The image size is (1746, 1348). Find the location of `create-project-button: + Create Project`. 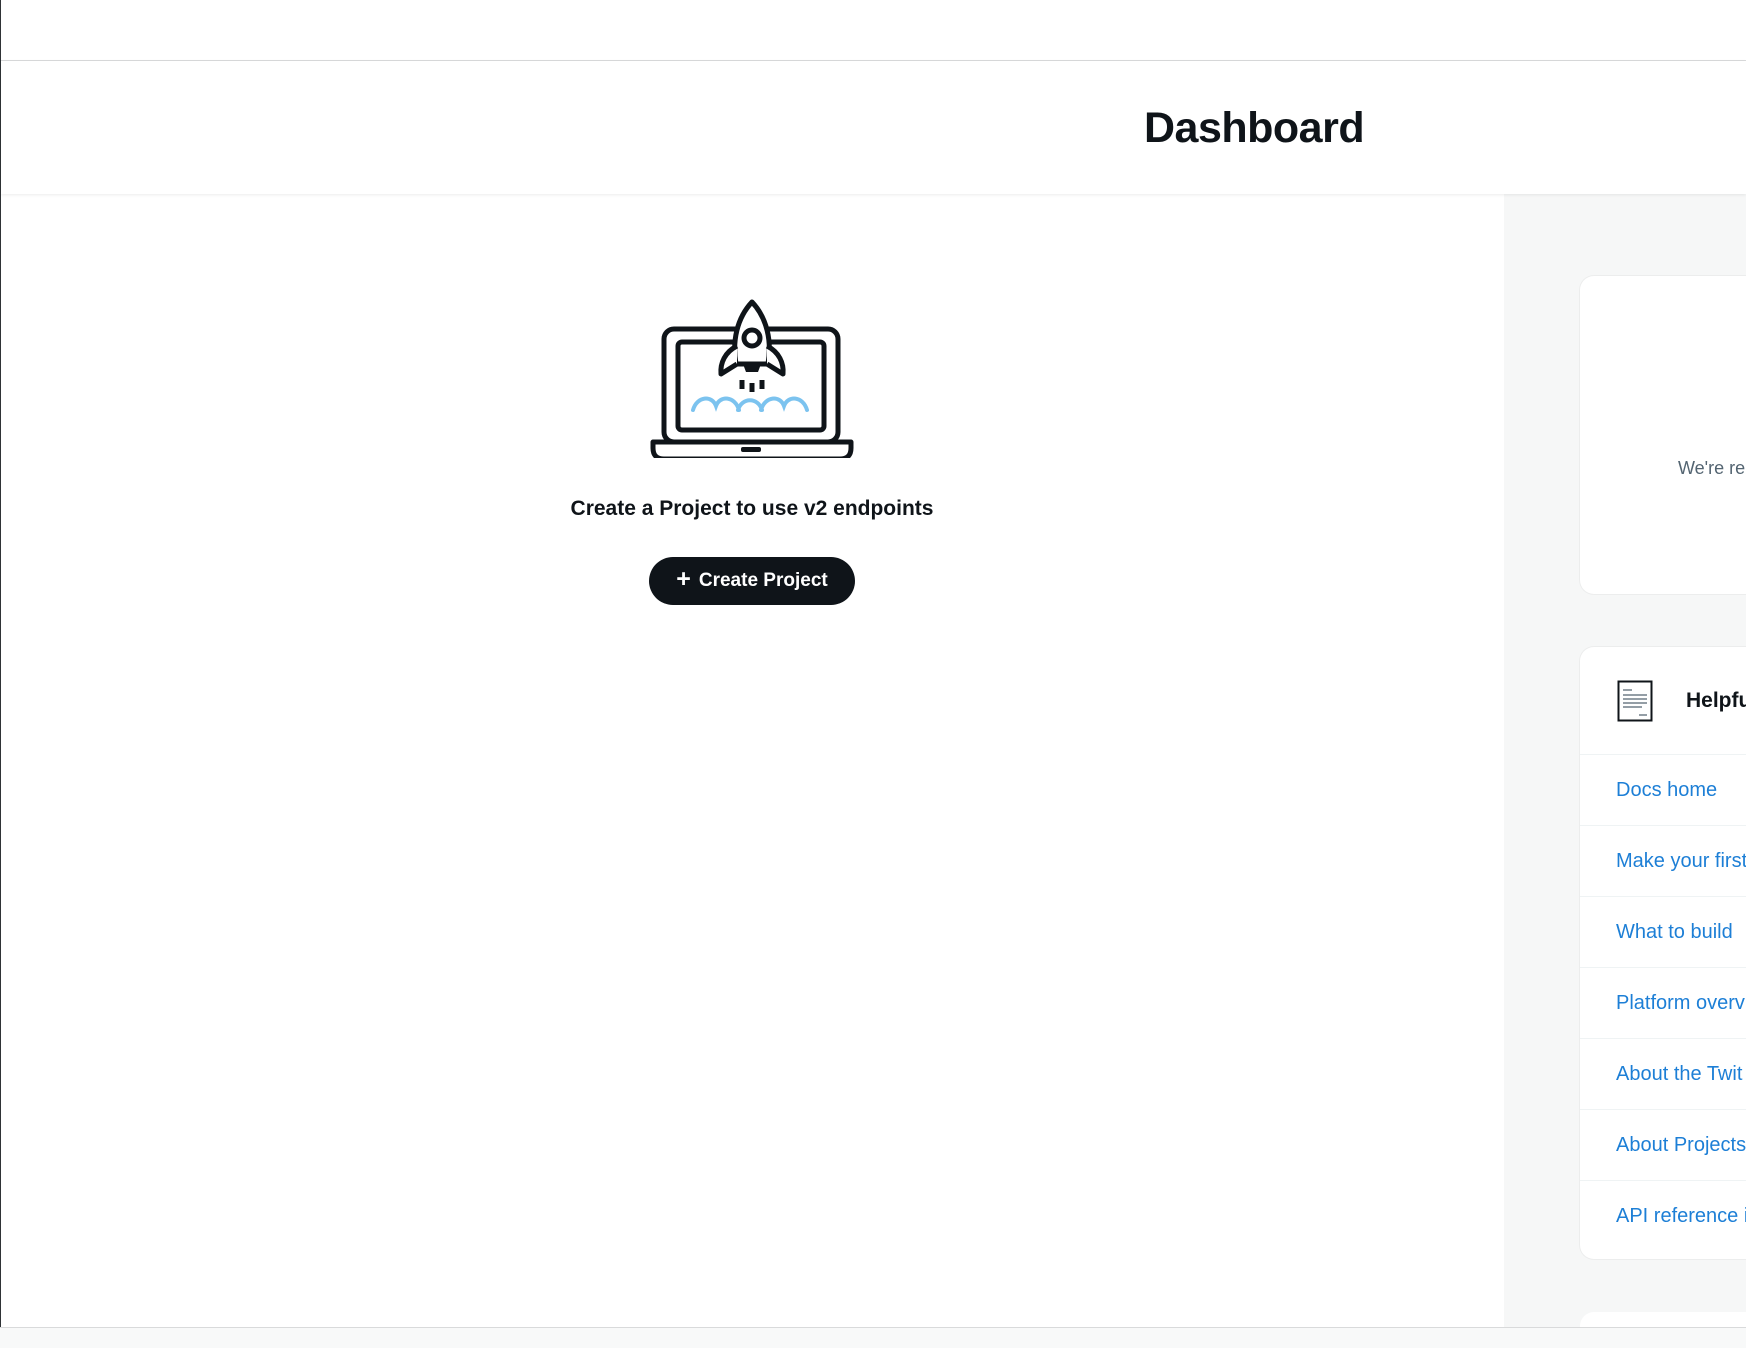

create-project-button: + Create Project is located at coordinates (752, 581).